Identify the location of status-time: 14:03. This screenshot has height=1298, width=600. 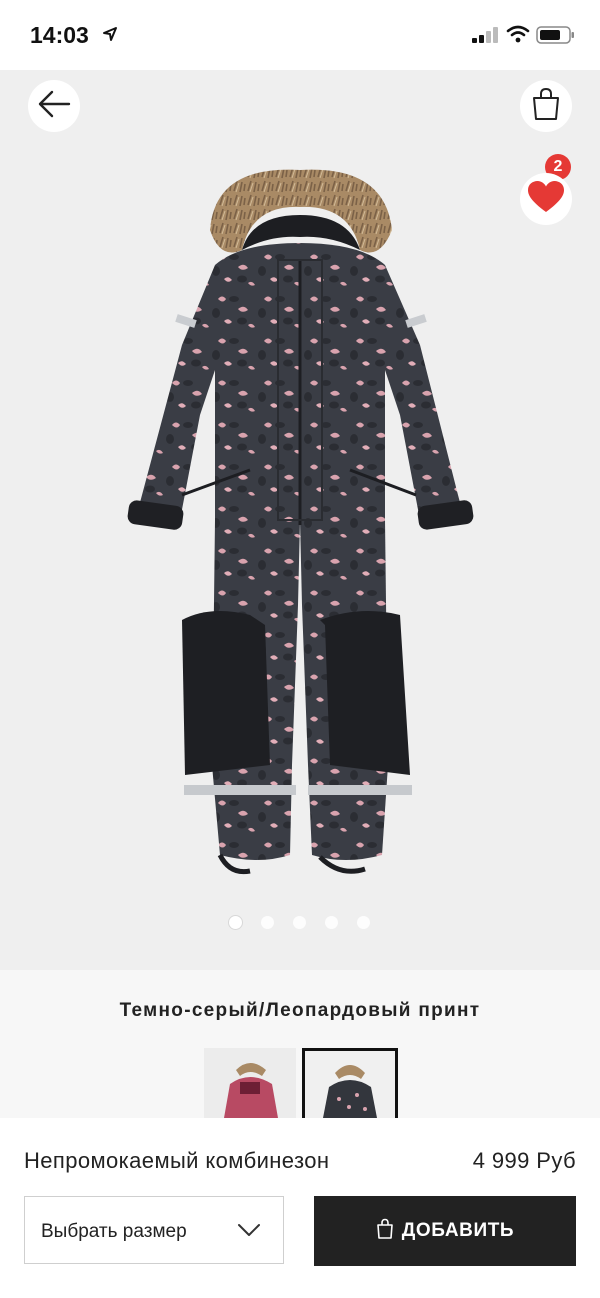
(59, 35).